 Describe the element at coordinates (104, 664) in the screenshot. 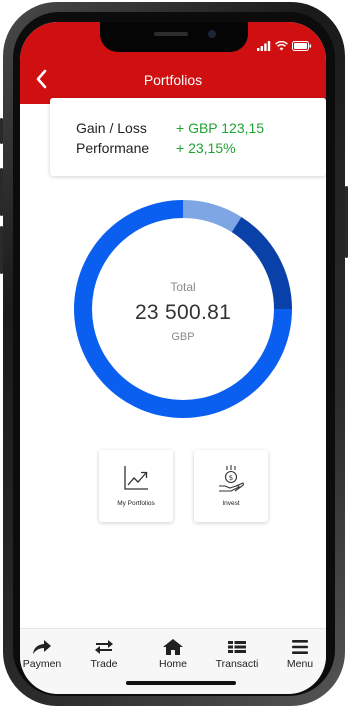

I see `tab-trade-label: Trade` at that location.